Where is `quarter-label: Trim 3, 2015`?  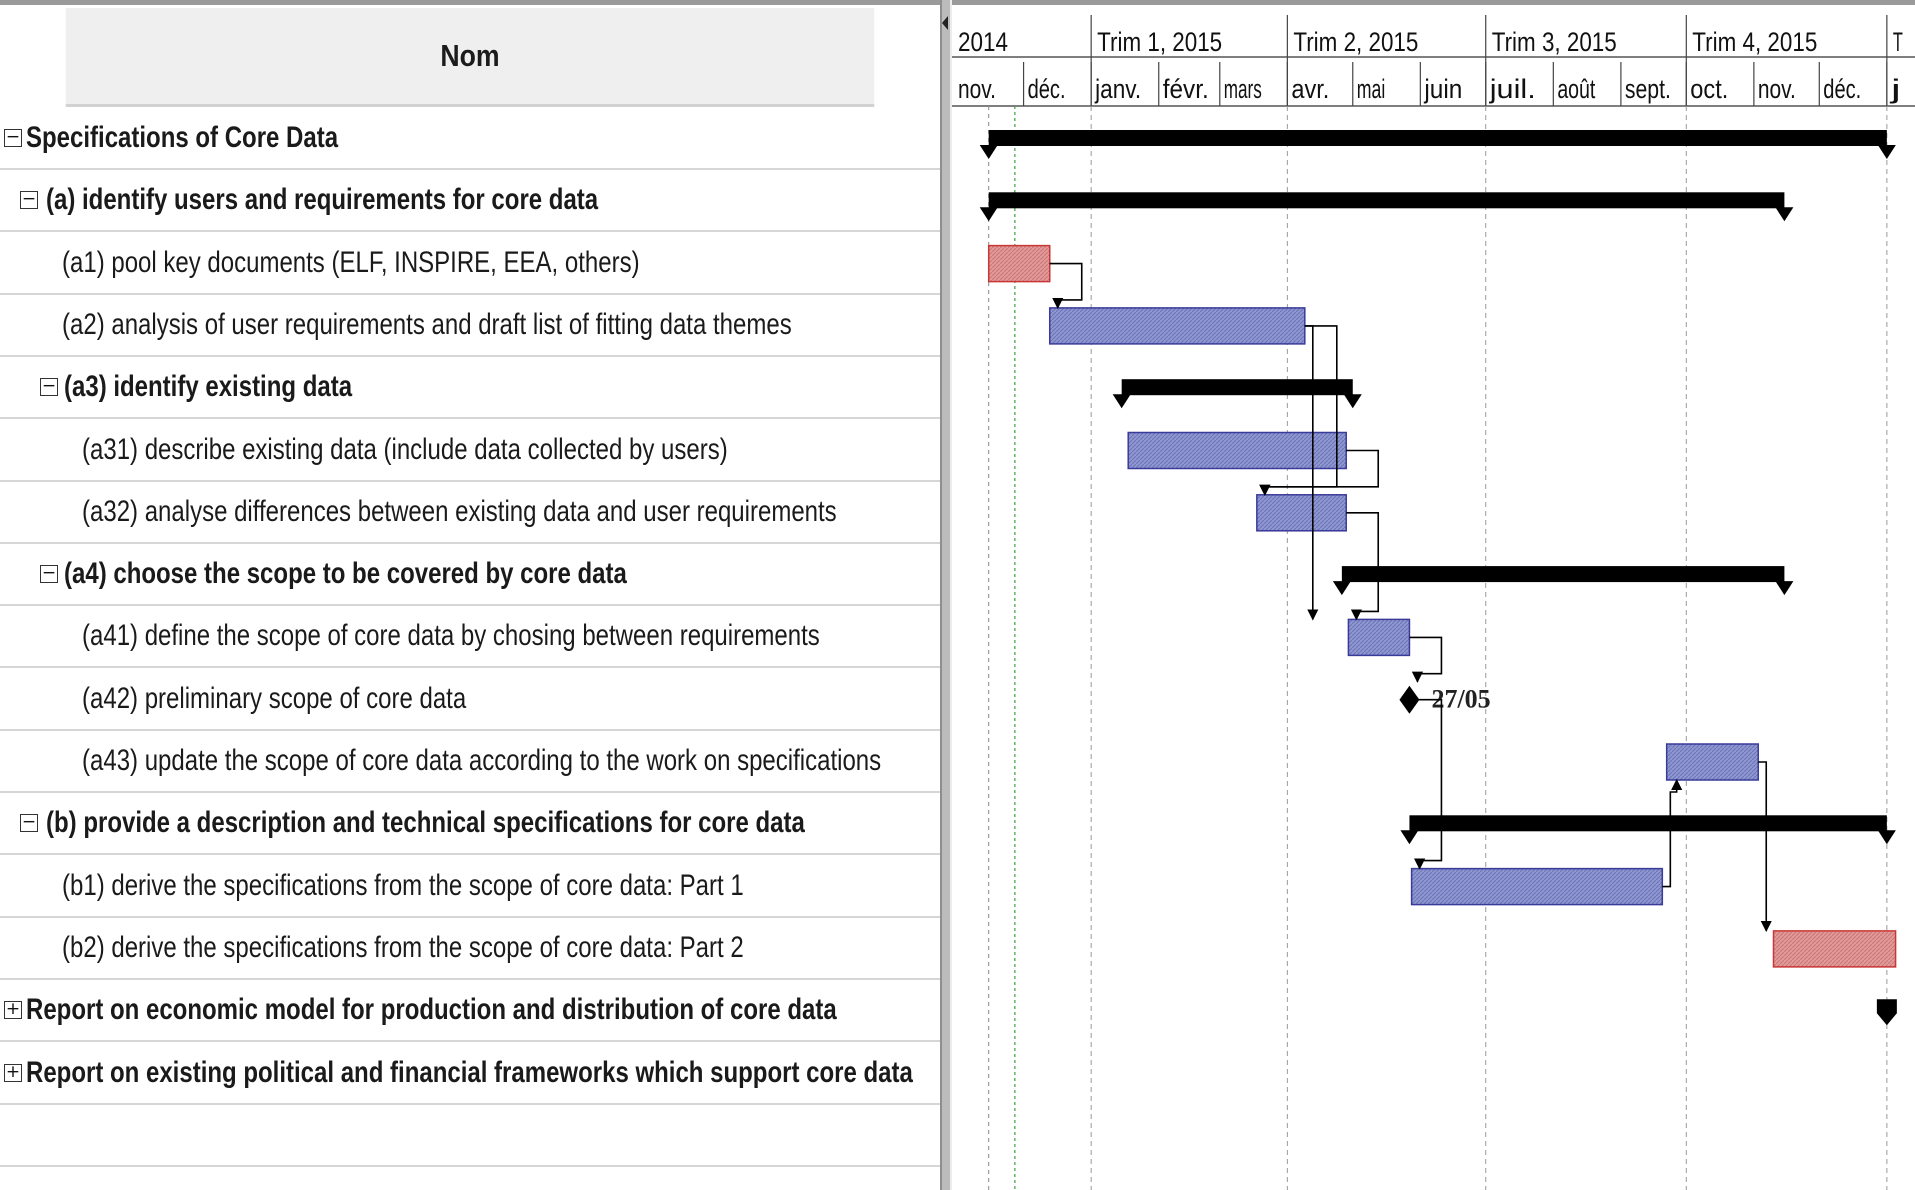
quarter-label: Trim 3, 2015 is located at coordinates (1554, 42).